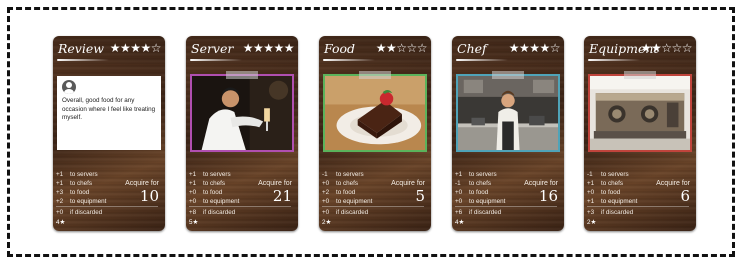  Describe the element at coordinates (685, 196) in the screenshot. I see `acquire-cost: 6` at that location.